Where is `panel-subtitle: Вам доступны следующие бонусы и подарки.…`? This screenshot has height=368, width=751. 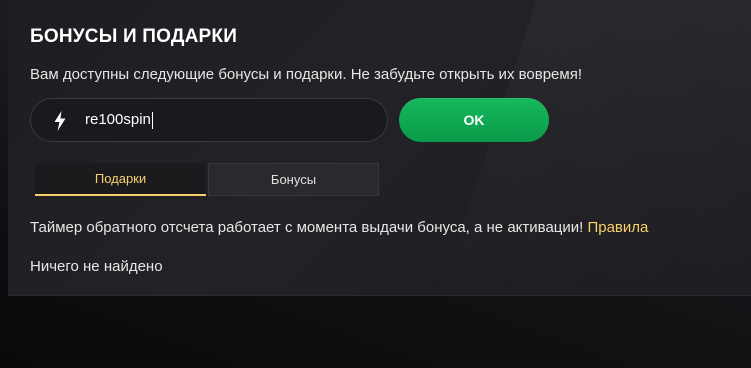 panel-subtitle: Вам доступны следующие бонусы и подарки.… is located at coordinates (306, 74).